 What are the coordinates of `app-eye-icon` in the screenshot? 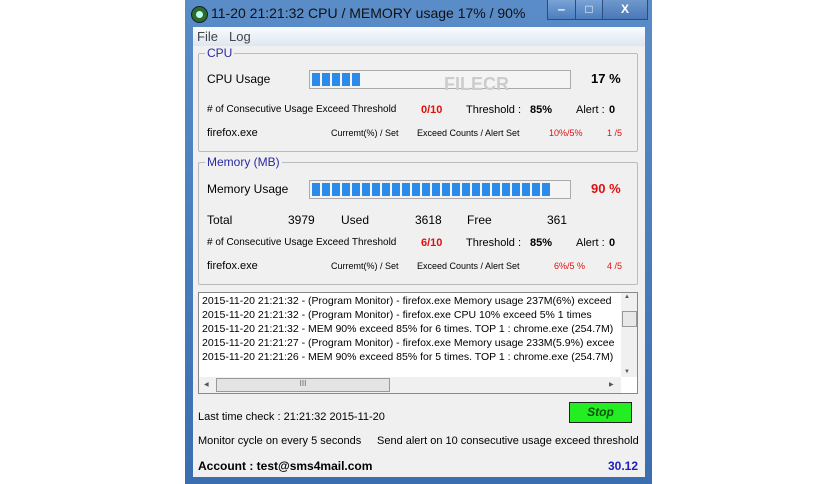 It's located at (199, 14).